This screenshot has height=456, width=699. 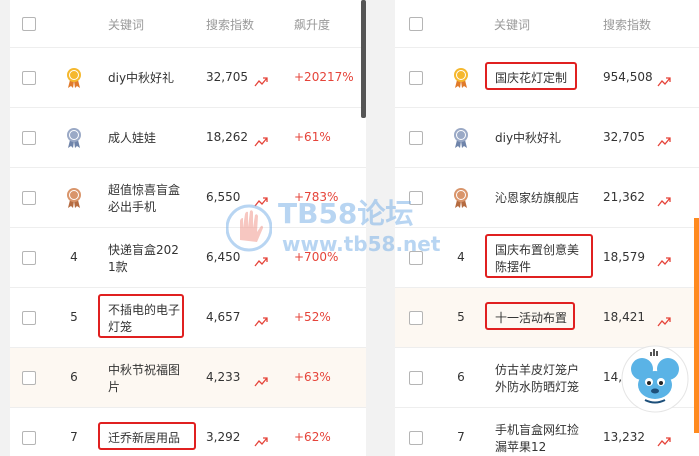 What do you see at coordinates (363, 59) in the screenshot?
I see `scrollbar-thumb` at bounding box center [363, 59].